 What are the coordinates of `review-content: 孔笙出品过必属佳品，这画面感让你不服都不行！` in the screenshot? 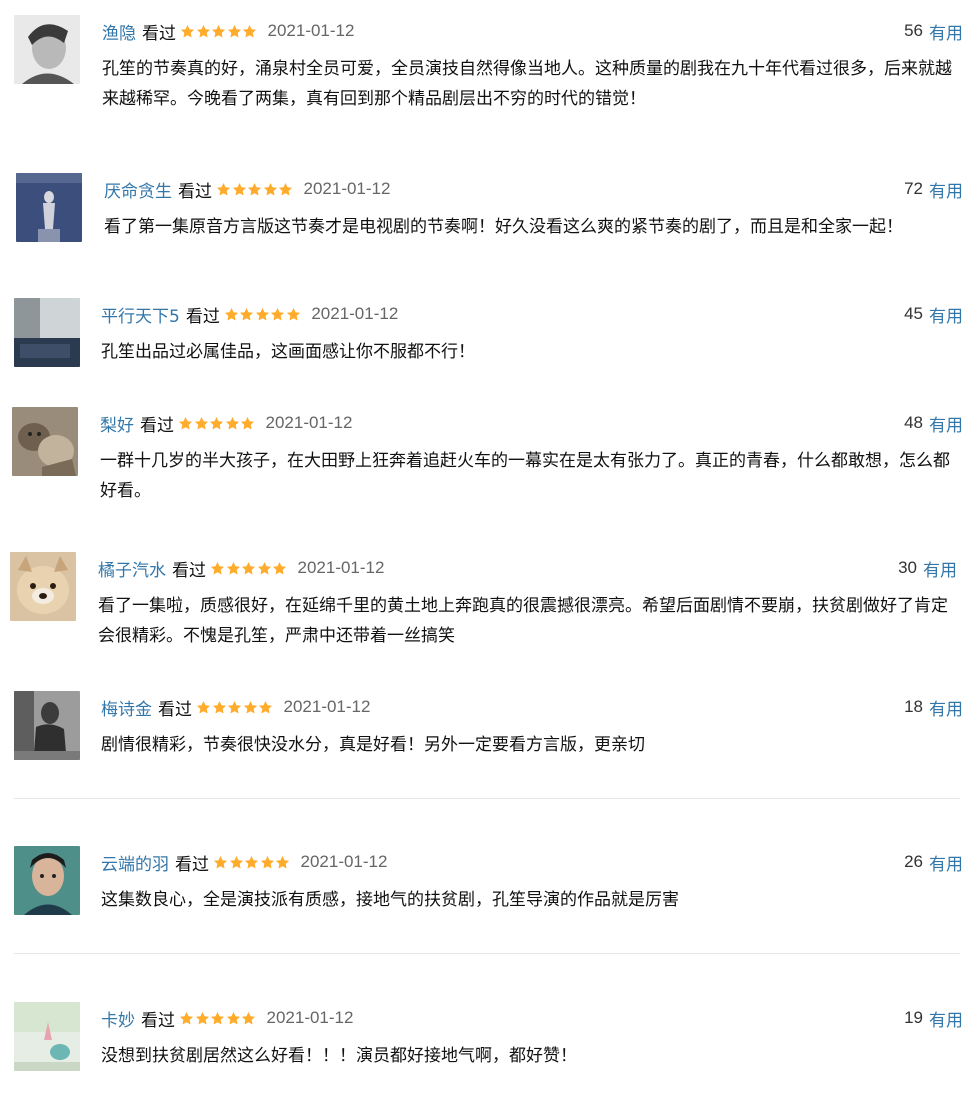 It's located at (288, 352).